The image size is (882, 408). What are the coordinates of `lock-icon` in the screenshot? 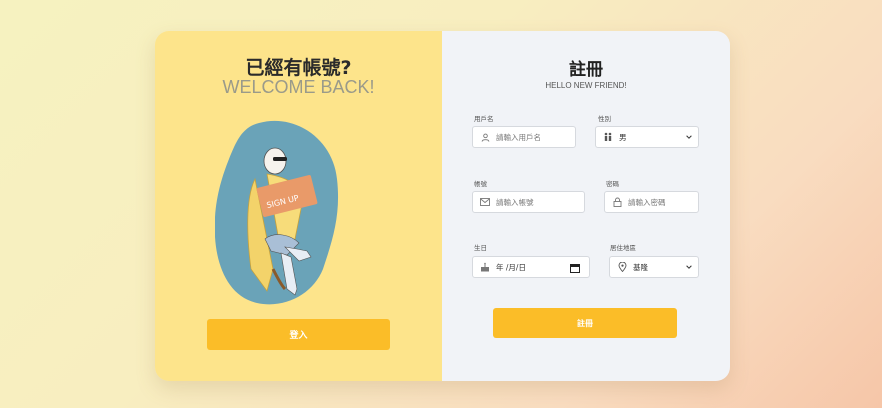 It's located at (617, 202).